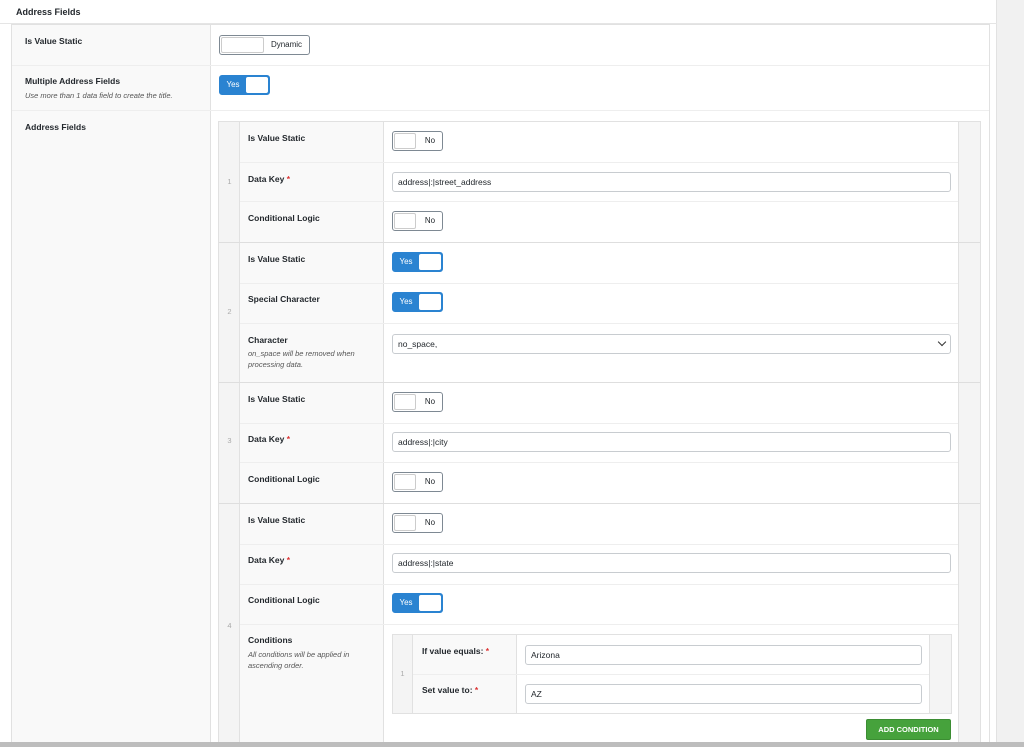  What do you see at coordinates (908, 729) in the screenshot?
I see `add-condition-button: ADD CONDITION` at bounding box center [908, 729].